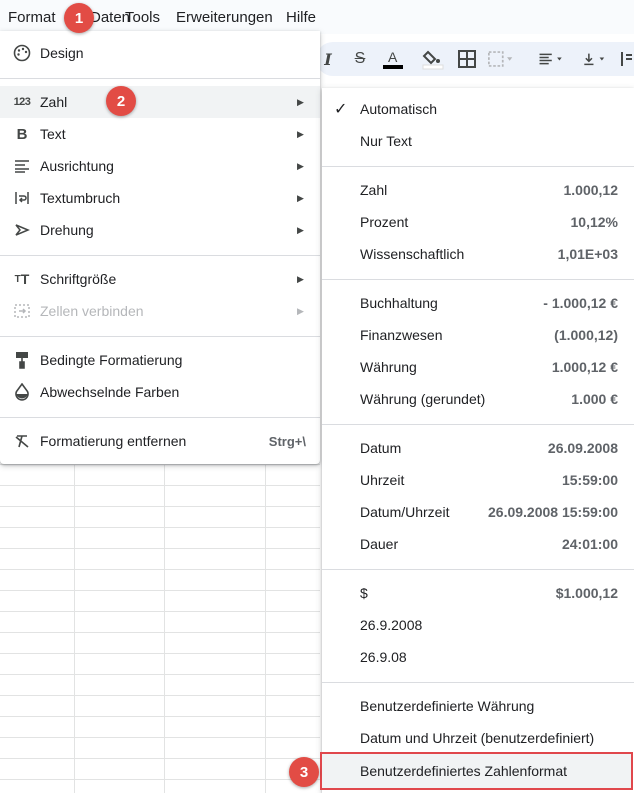 The height and width of the screenshot is (793, 634). What do you see at coordinates (287, 441) in the screenshot?
I see `shortcut-label: Strg+\` at bounding box center [287, 441].